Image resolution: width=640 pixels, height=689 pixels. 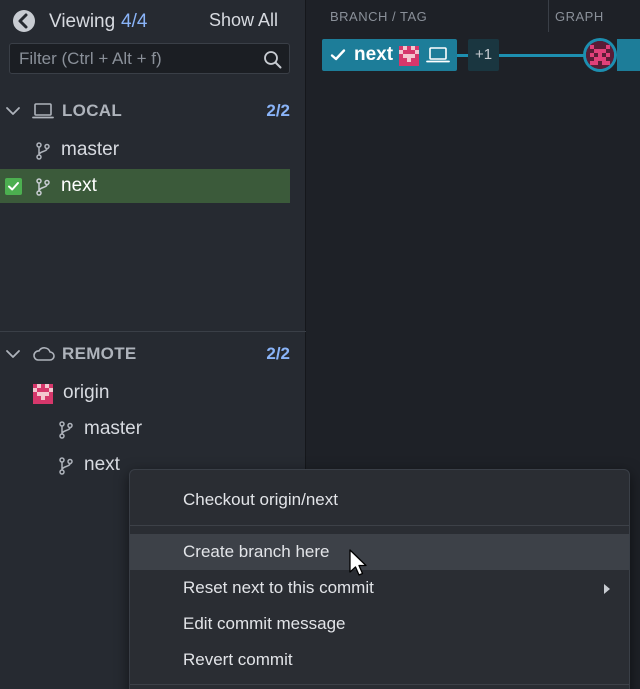 I want to click on remote-label: origin, so click(x=86, y=392).